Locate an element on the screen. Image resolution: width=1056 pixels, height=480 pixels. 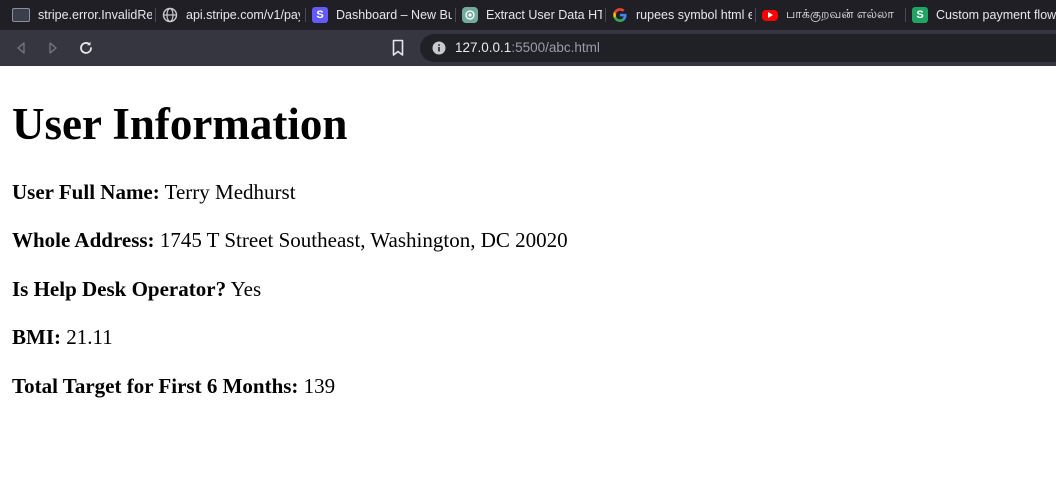
s-green-icon: S is located at coordinates (920, 15).